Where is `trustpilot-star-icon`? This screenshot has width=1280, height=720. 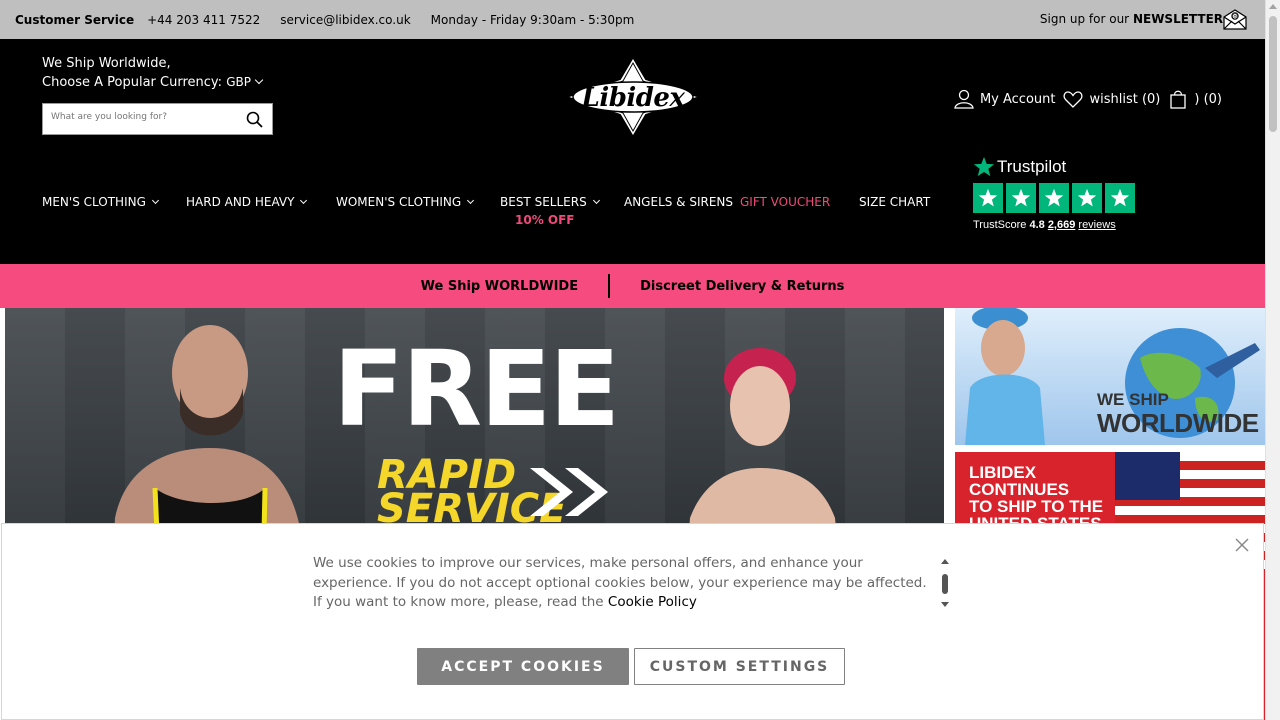 trustpilot-star-icon is located at coordinates (984, 166).